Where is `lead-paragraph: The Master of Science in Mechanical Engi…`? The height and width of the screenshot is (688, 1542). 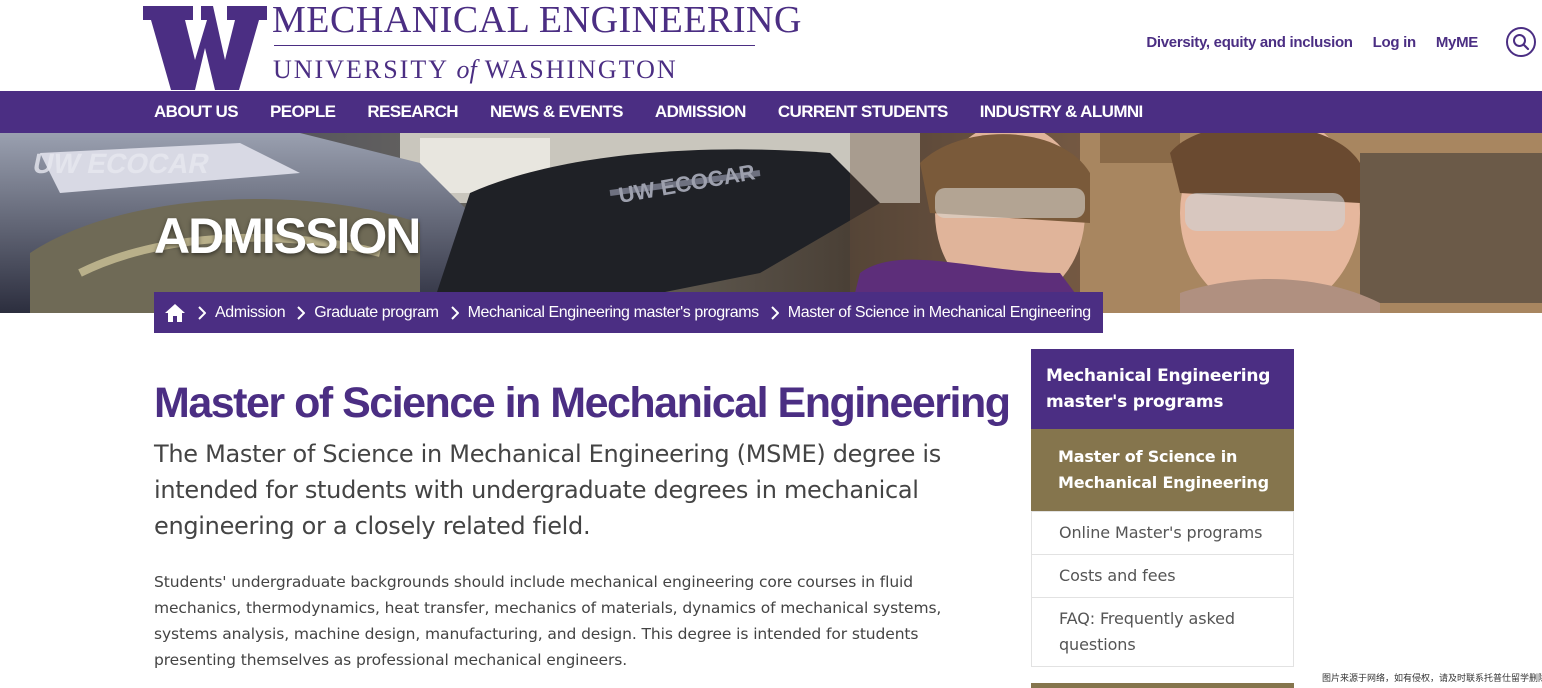 lead-paragraph: The Master of Science in Mechanical Engi… is located at coordinates (547, 490).